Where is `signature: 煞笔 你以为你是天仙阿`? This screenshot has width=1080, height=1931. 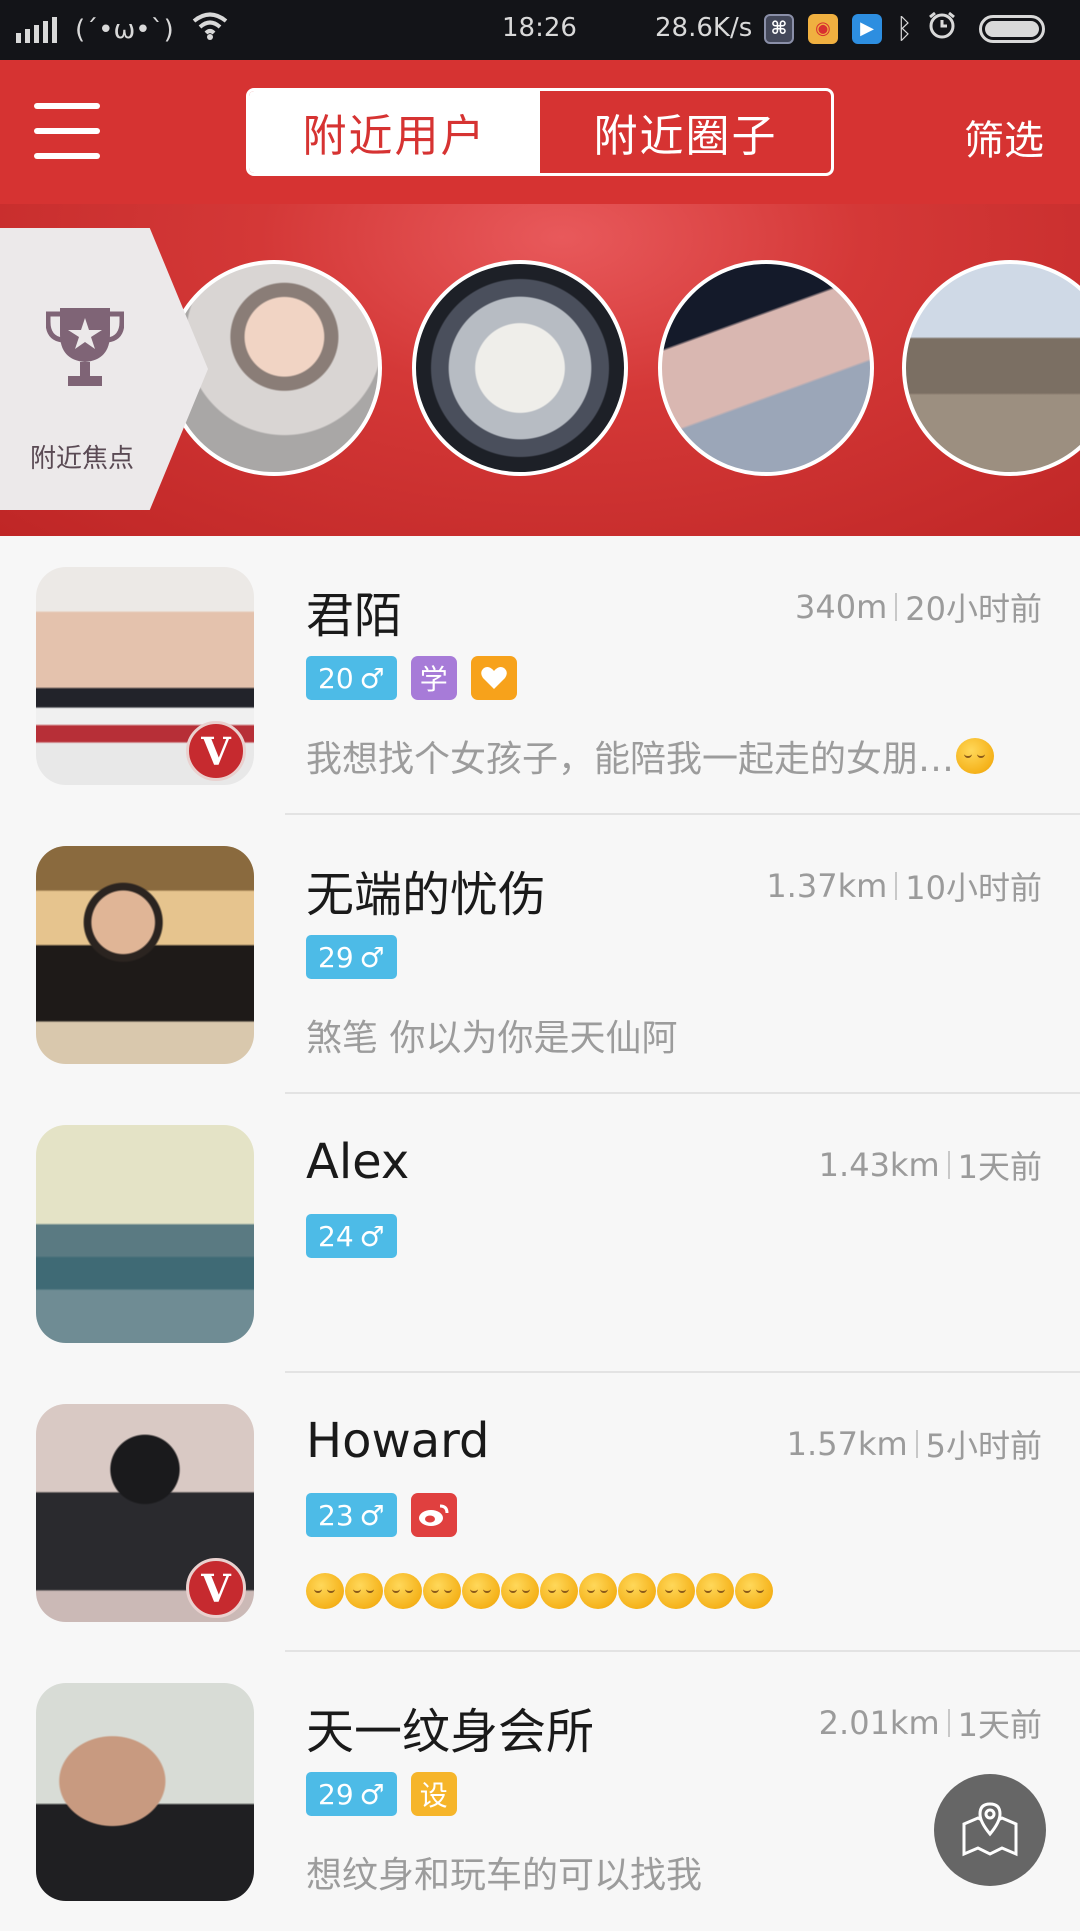
signature: 煞笔 你以为你是天仙阿 is located at coordinates (492, 1038).